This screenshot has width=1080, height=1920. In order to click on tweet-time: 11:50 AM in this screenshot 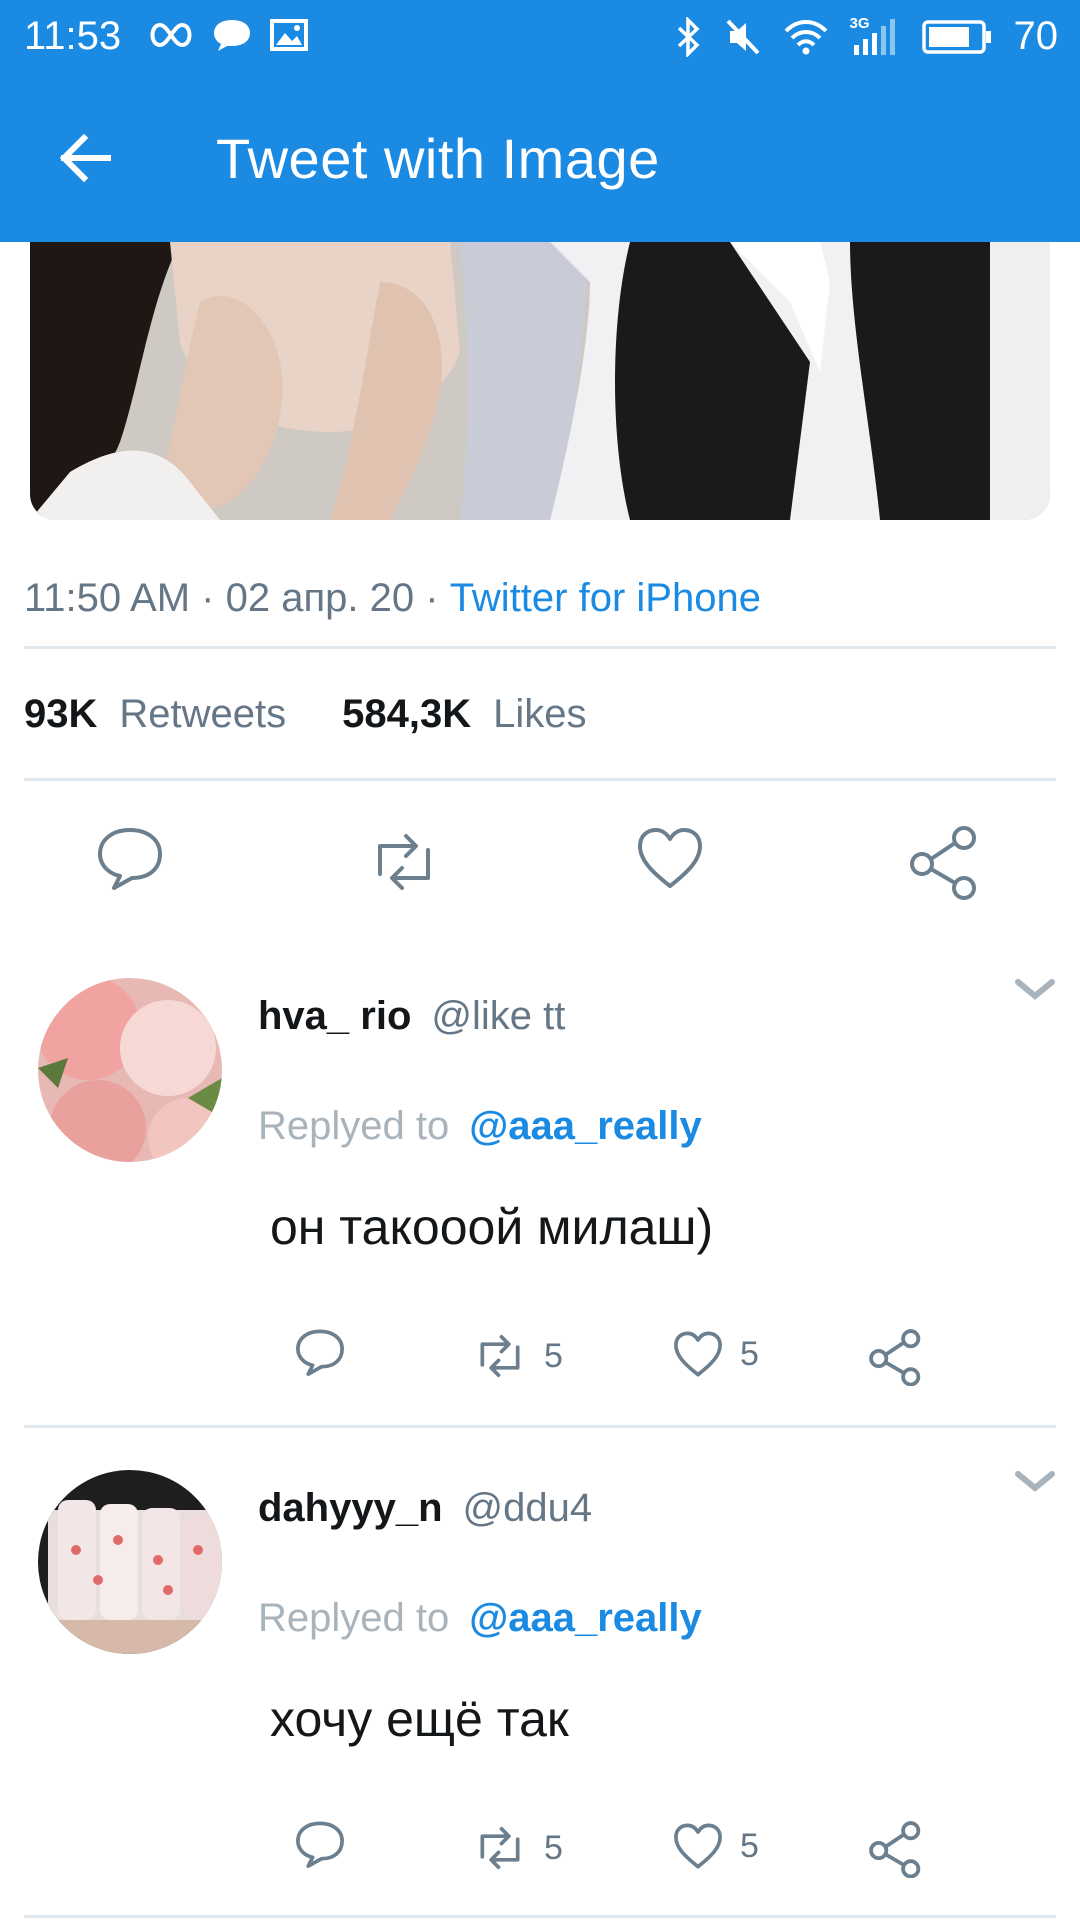, I will do `click(107, 598)`.